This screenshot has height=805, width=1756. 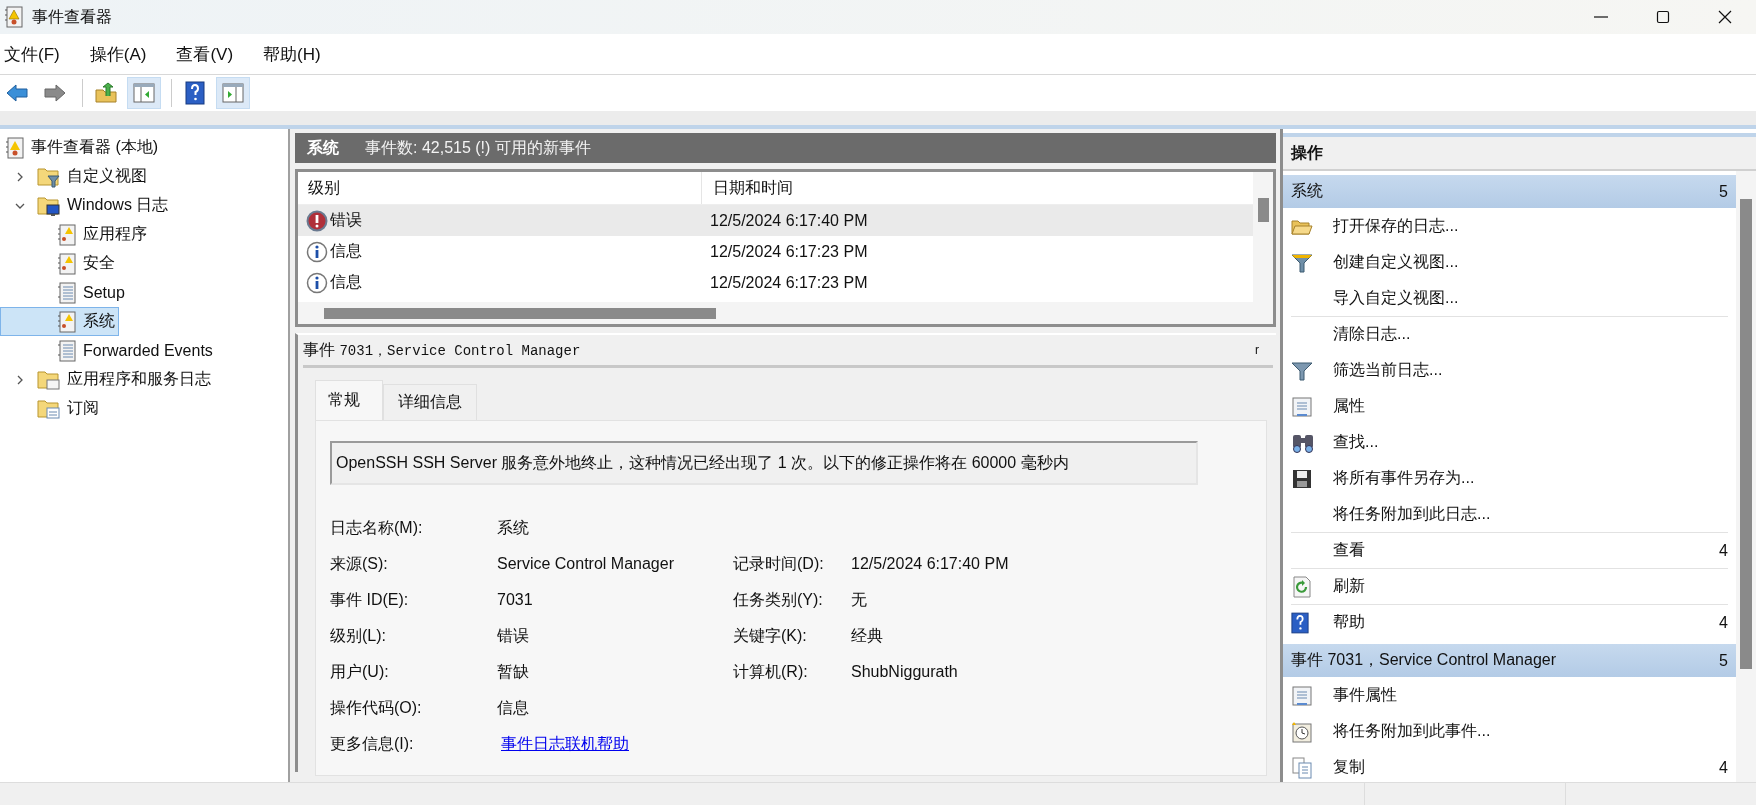 What do you see at coordinates (75, 176) in the screenshot?
I see `tree-item: 自定义视图` at bounding box center [75, 176].